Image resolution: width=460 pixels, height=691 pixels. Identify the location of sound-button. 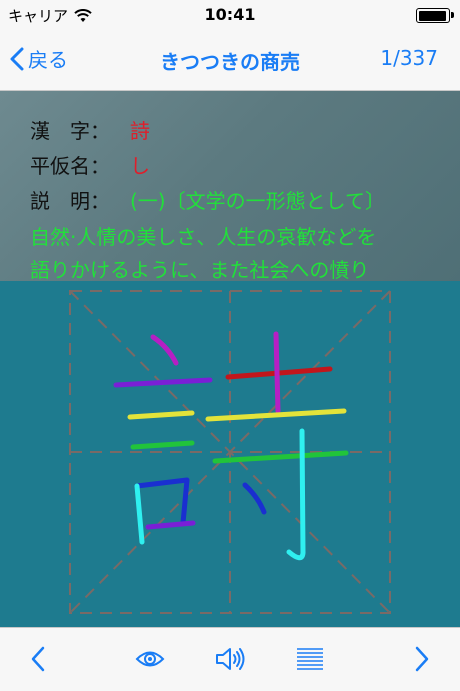
(230, 659).